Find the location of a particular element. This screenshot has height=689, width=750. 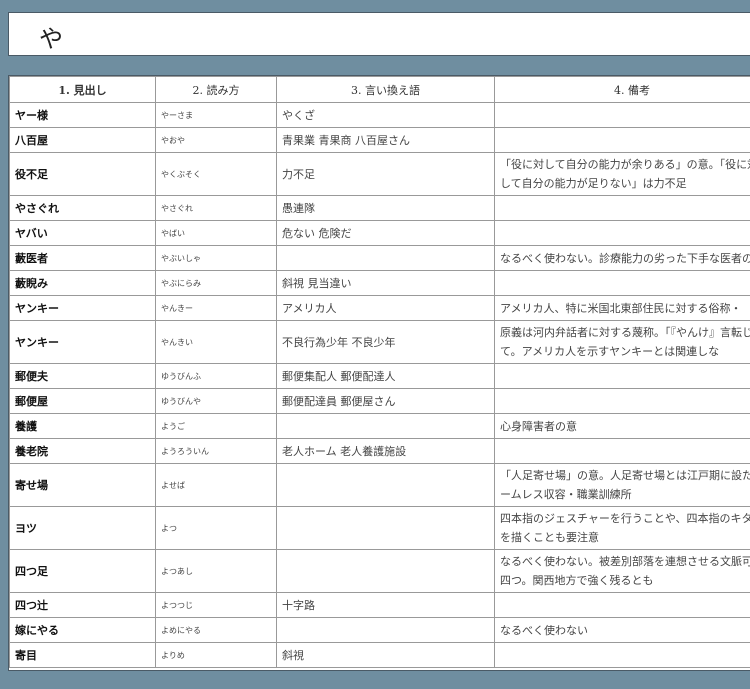

cell-midashi: 八百屋 is located at coordinates (82, 140).